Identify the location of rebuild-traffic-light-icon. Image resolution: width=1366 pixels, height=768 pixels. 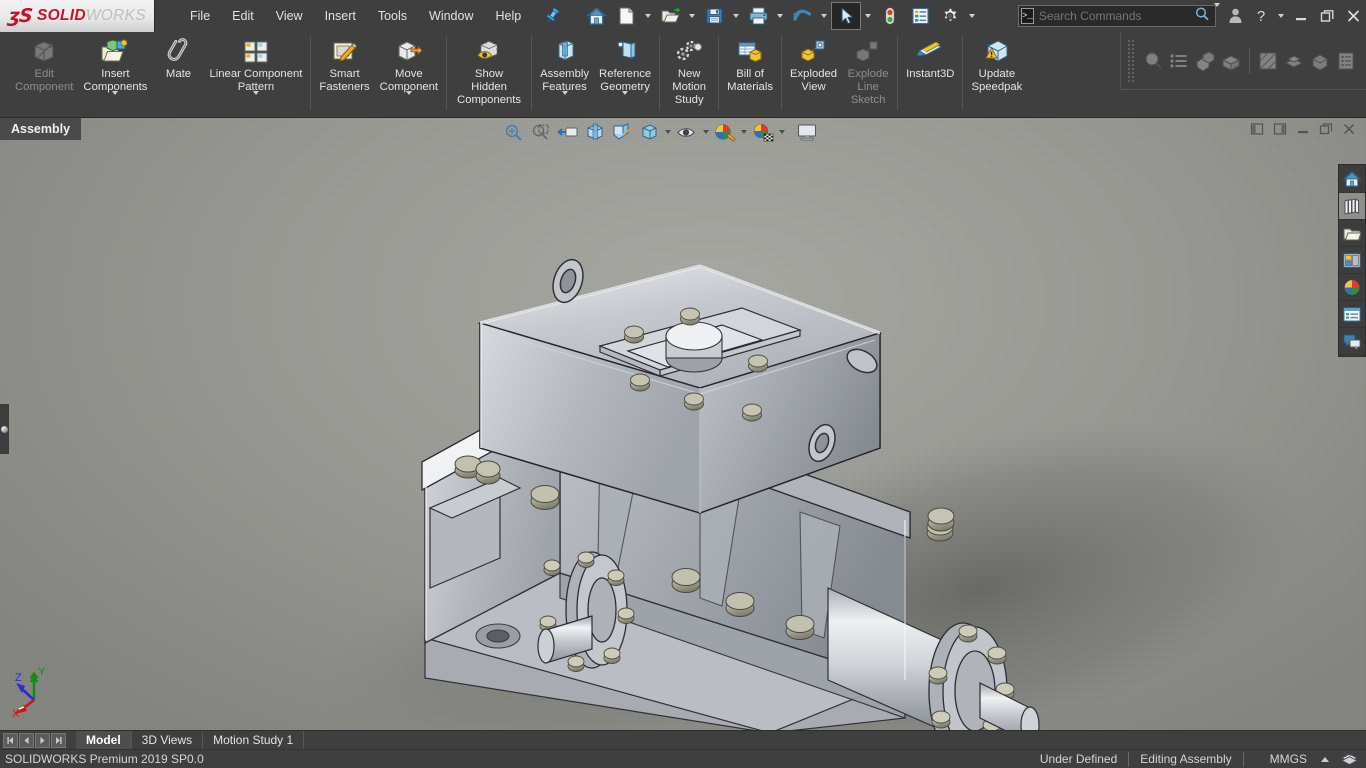
(890, 16).